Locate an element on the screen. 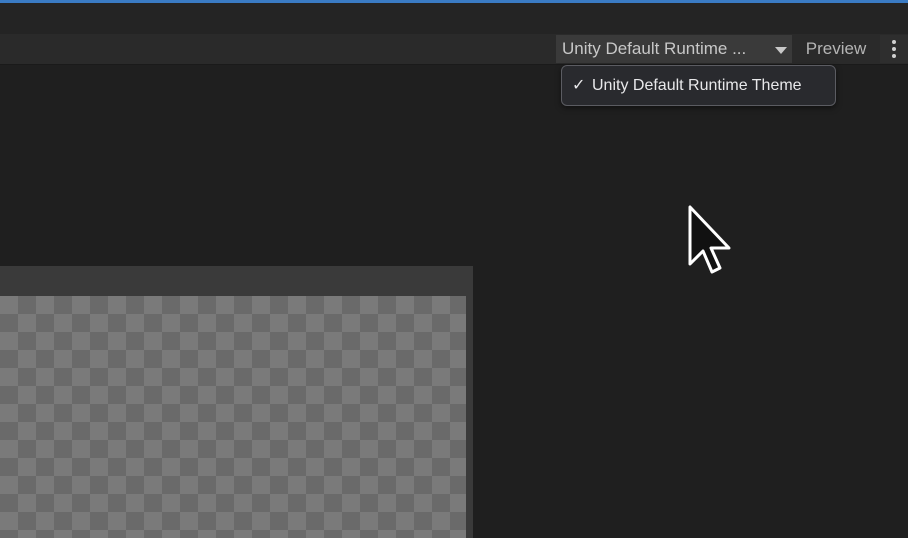 This screenshot has width=908, height=538. caret-down-icon is located at coordinates (781, 50).